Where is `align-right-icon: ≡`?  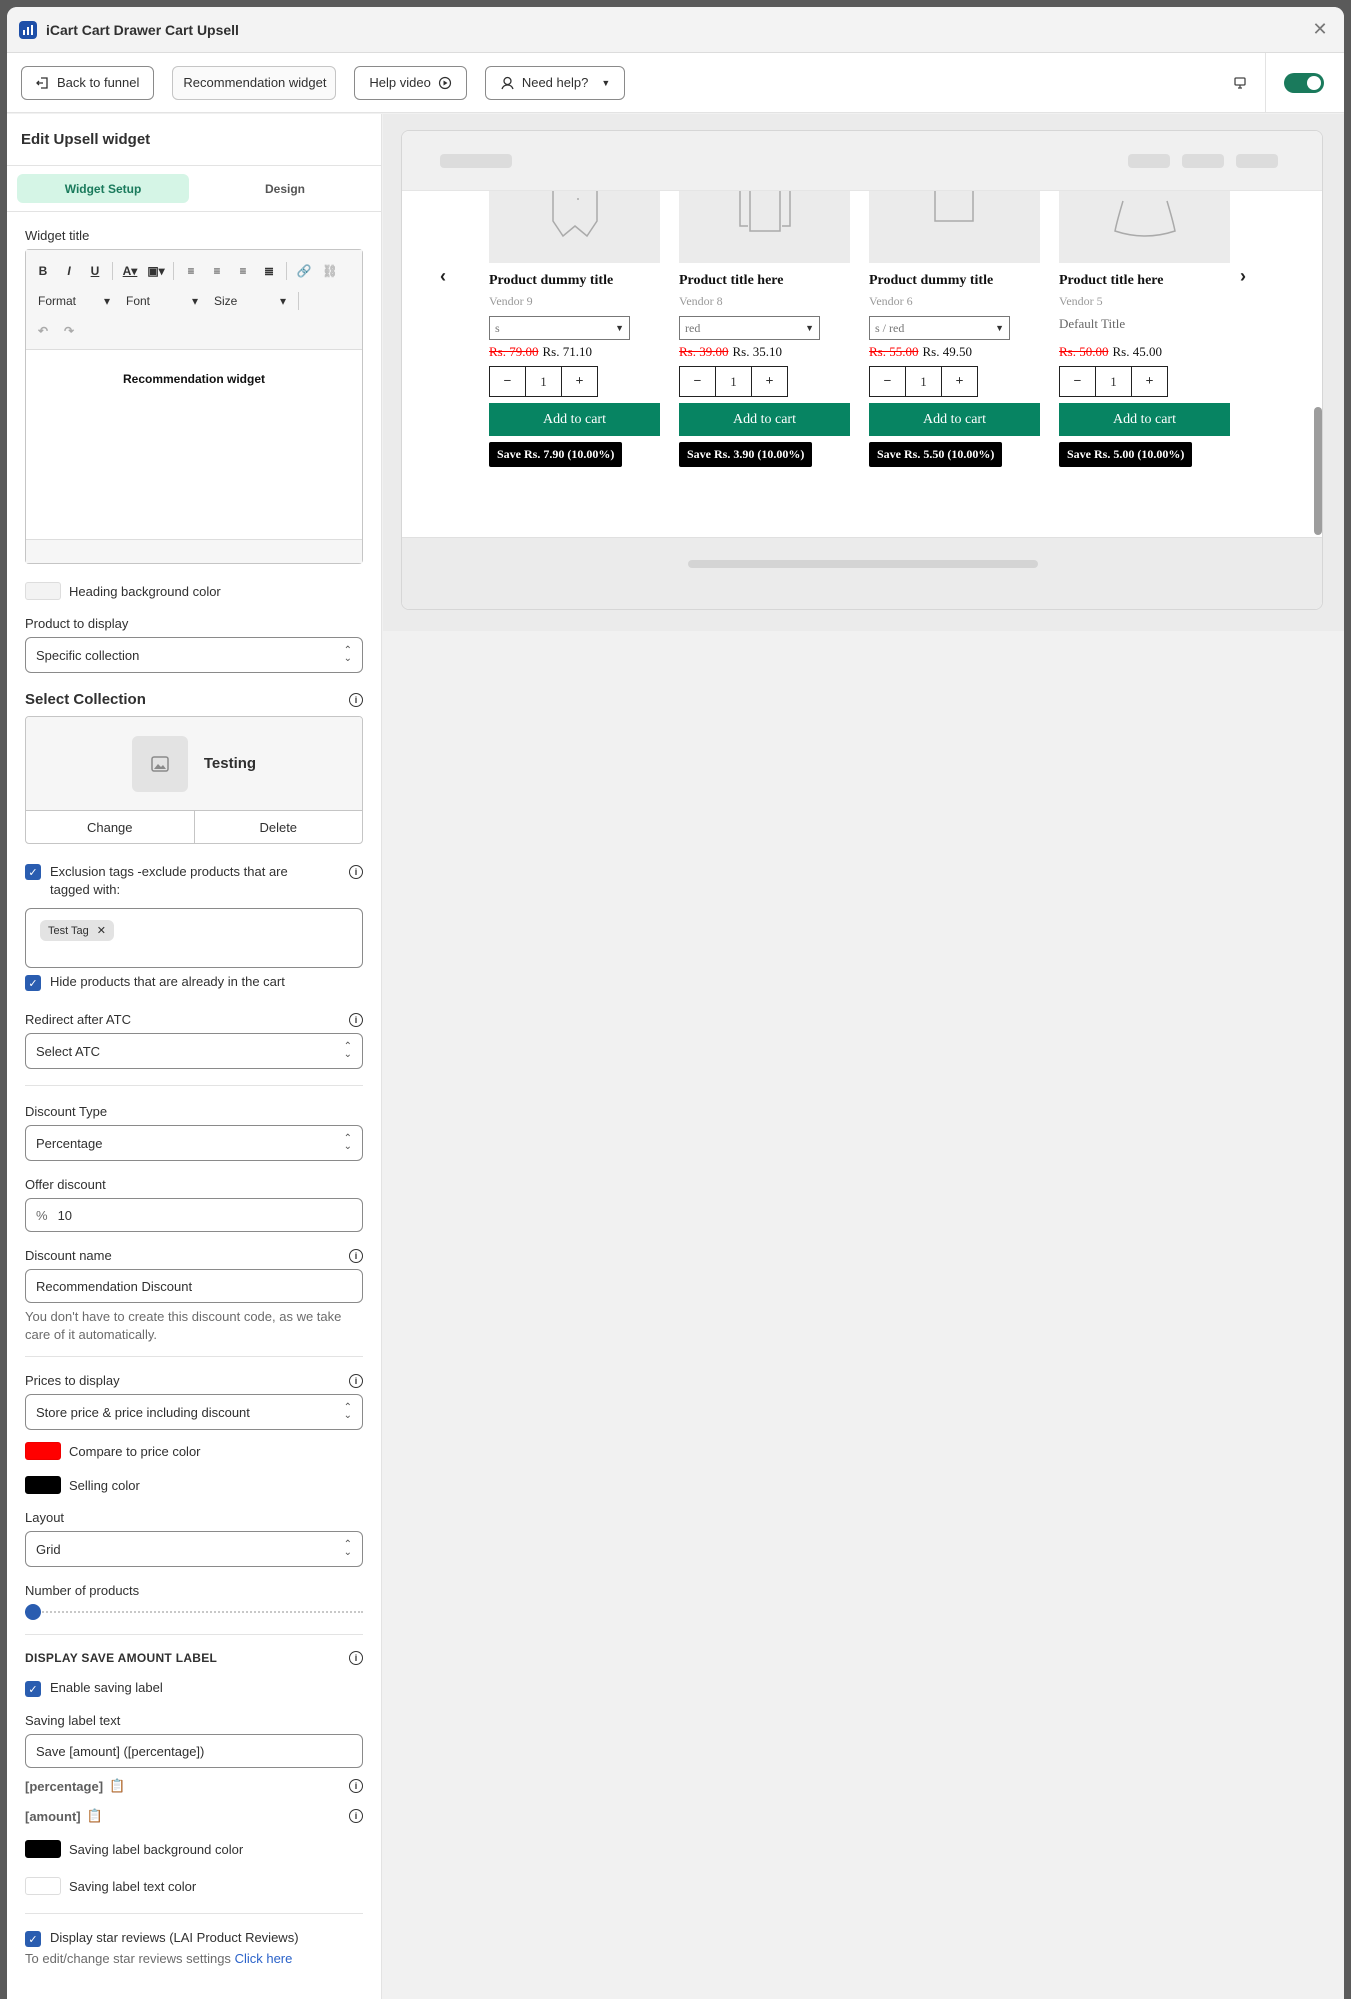
align-right-icon: ≡ is located at coordinates (243, 271).